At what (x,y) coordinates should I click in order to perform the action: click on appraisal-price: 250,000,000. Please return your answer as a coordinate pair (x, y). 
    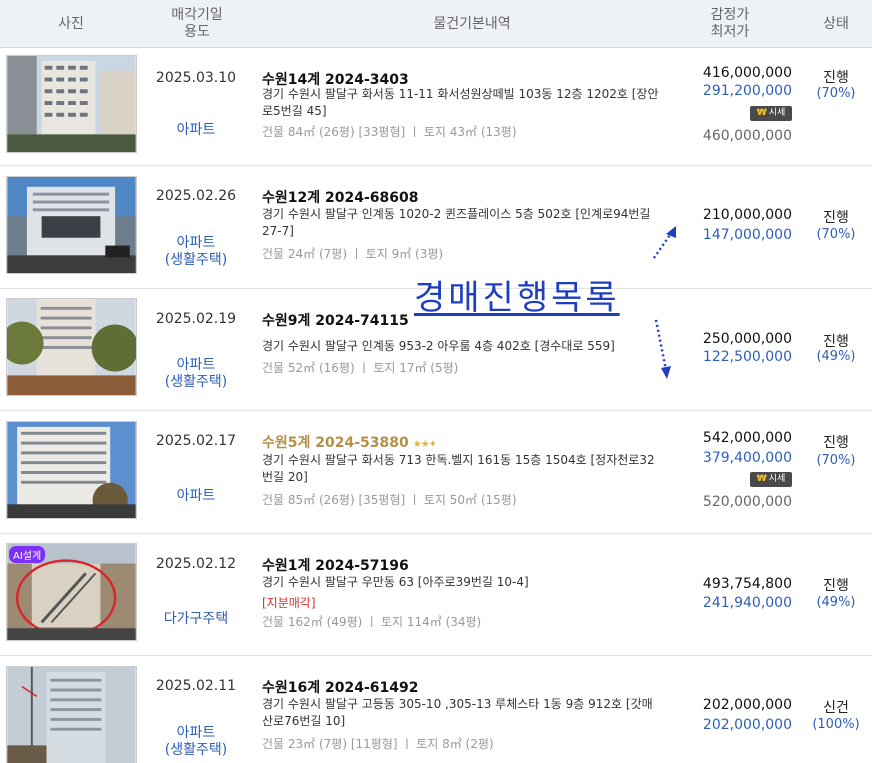
    Looking at the image, I should click on (747, 339).